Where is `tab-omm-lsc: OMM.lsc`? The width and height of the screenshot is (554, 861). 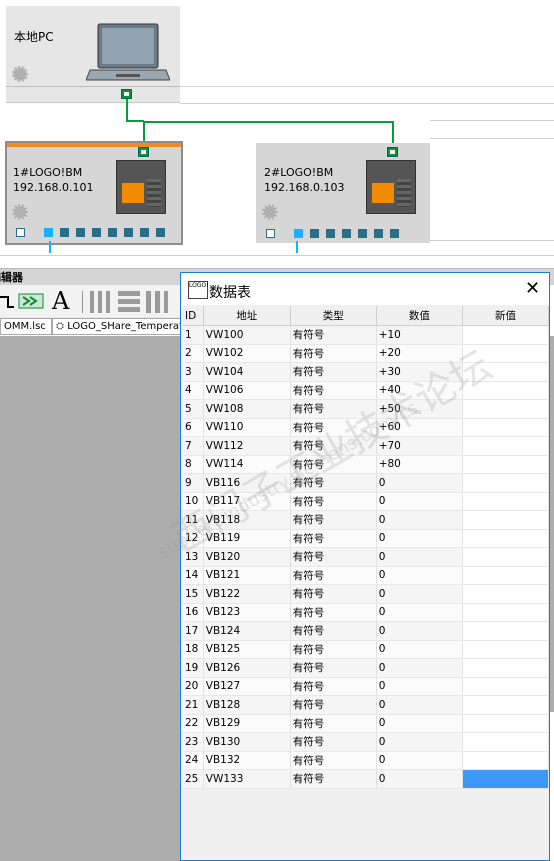
tab-omm-lsc: OMM.lsc is located at coordinates (26, 326).